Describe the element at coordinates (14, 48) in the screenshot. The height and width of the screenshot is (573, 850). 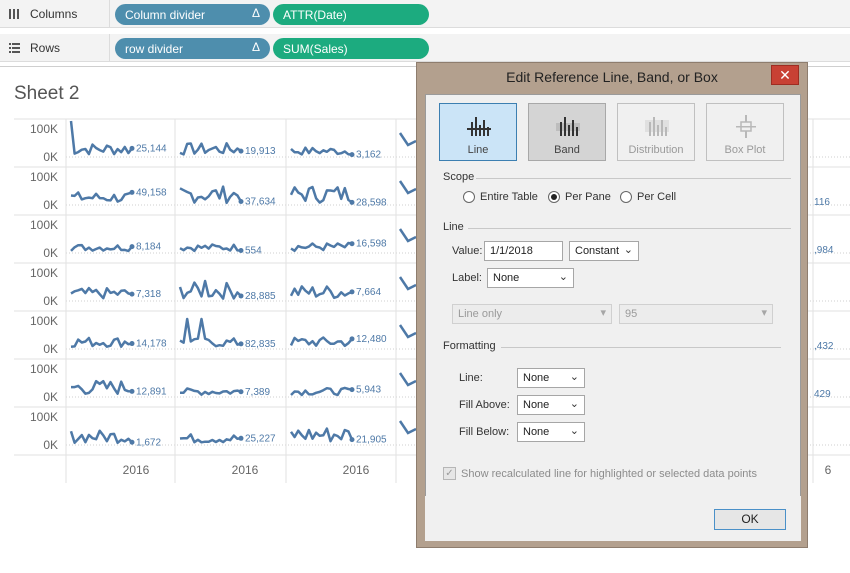
I see `rows-icon` at that location.